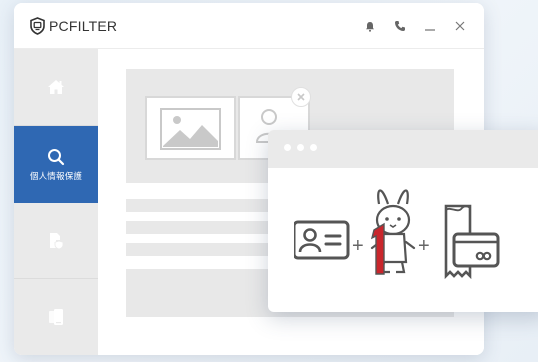 This screenshot has height=362, width=538. What do you see at coordinates (393, 232) in the screenshot?
I see `my-number-rabbit-icon` at bounding box center [393, 232].